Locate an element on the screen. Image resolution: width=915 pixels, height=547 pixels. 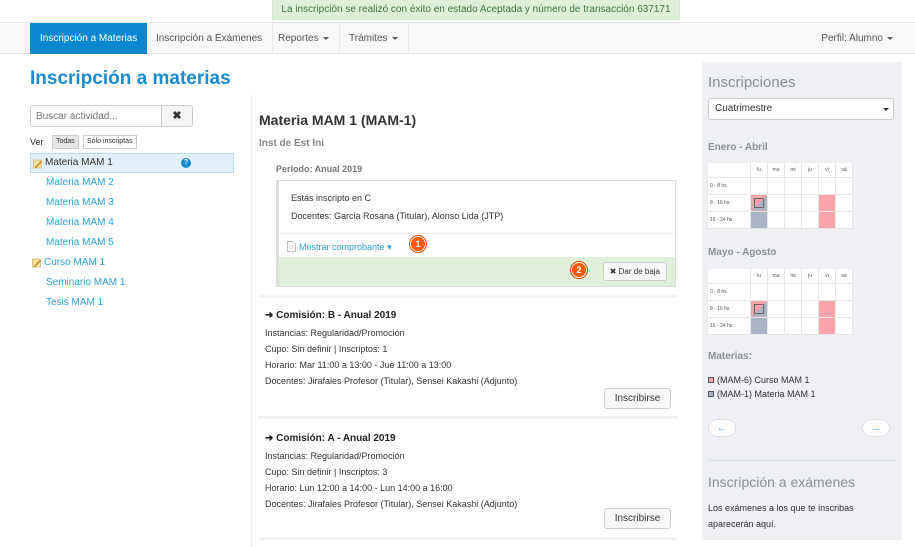
day-header: sá is located at coordinates (844, 170).